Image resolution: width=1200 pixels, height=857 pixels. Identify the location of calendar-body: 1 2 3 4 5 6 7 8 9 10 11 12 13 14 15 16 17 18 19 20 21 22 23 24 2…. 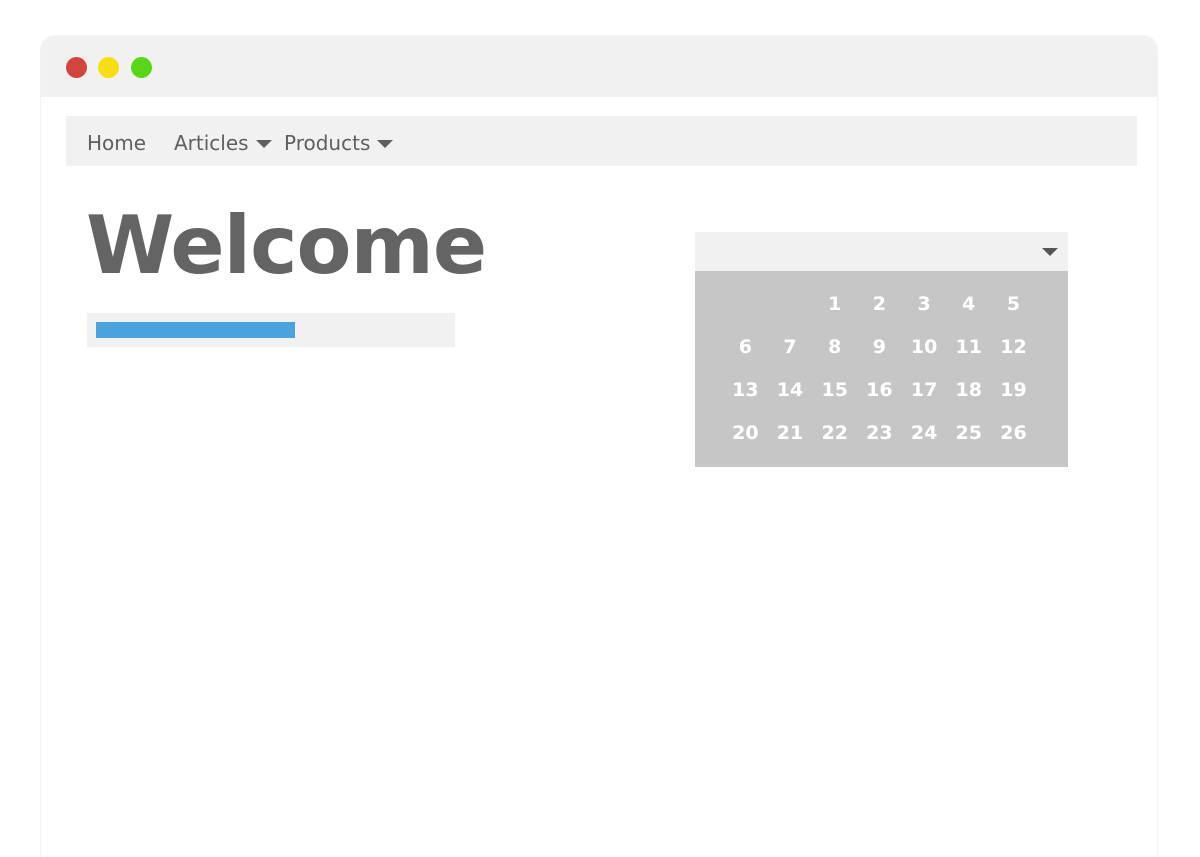
(881, 369).